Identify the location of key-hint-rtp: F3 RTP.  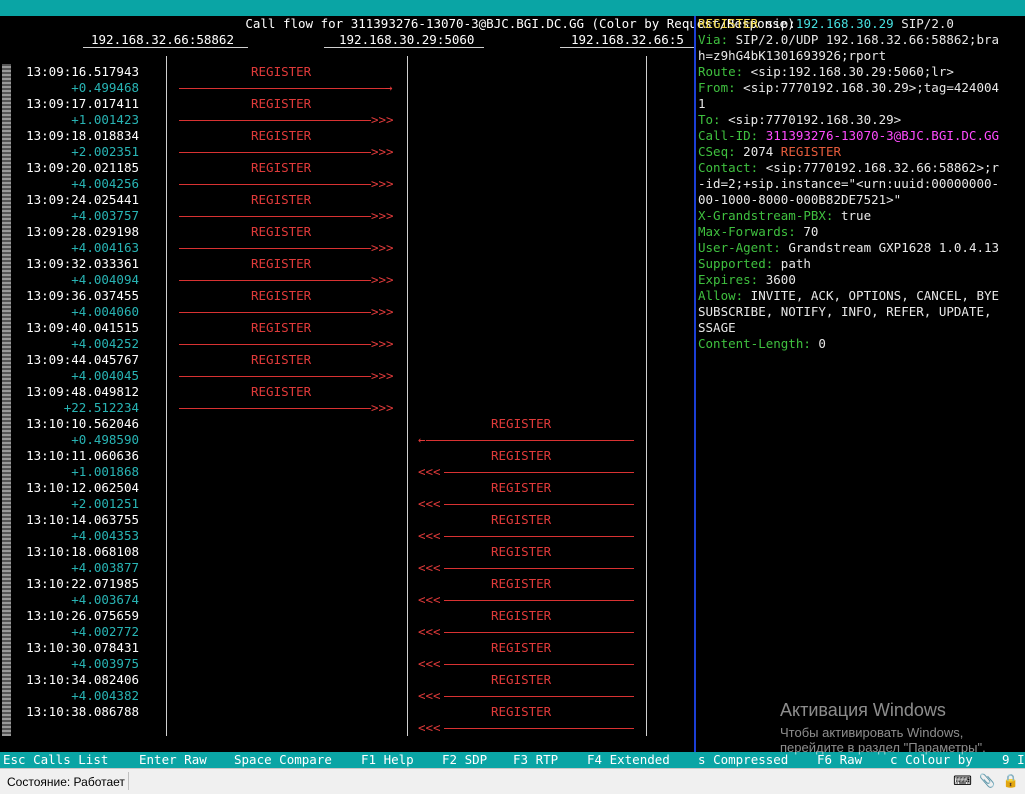
(535, 760).